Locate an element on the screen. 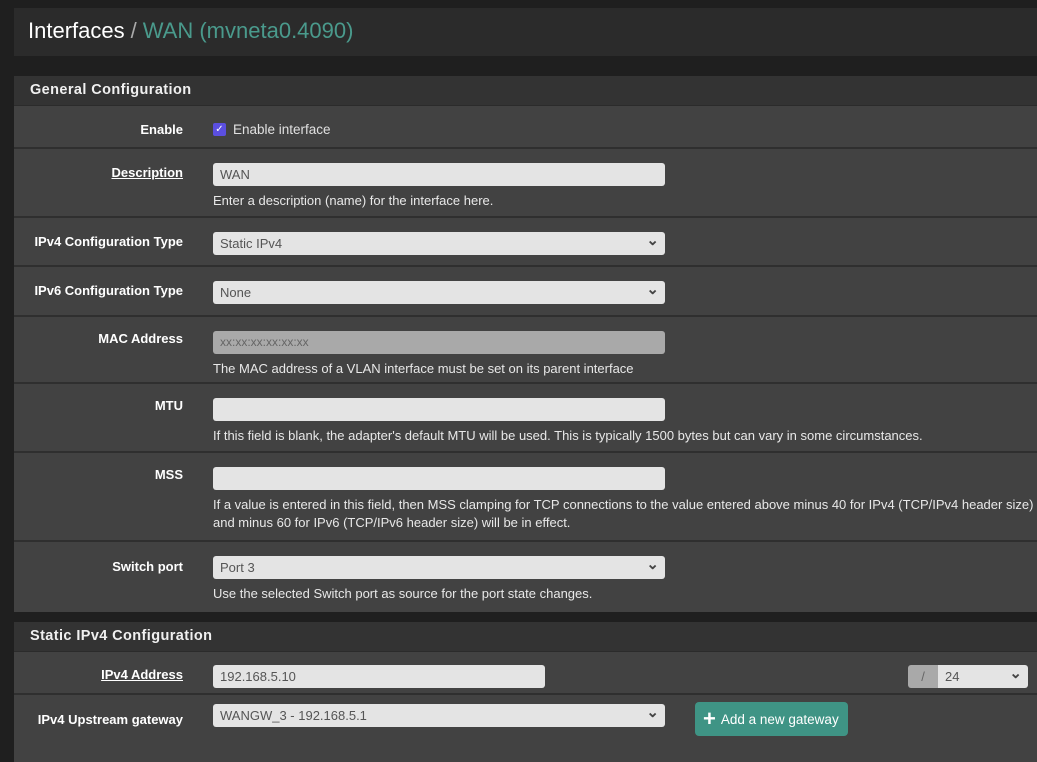 This screenshot has height=762, width=1037. description-label: Description is located at coordinates (147, 172).